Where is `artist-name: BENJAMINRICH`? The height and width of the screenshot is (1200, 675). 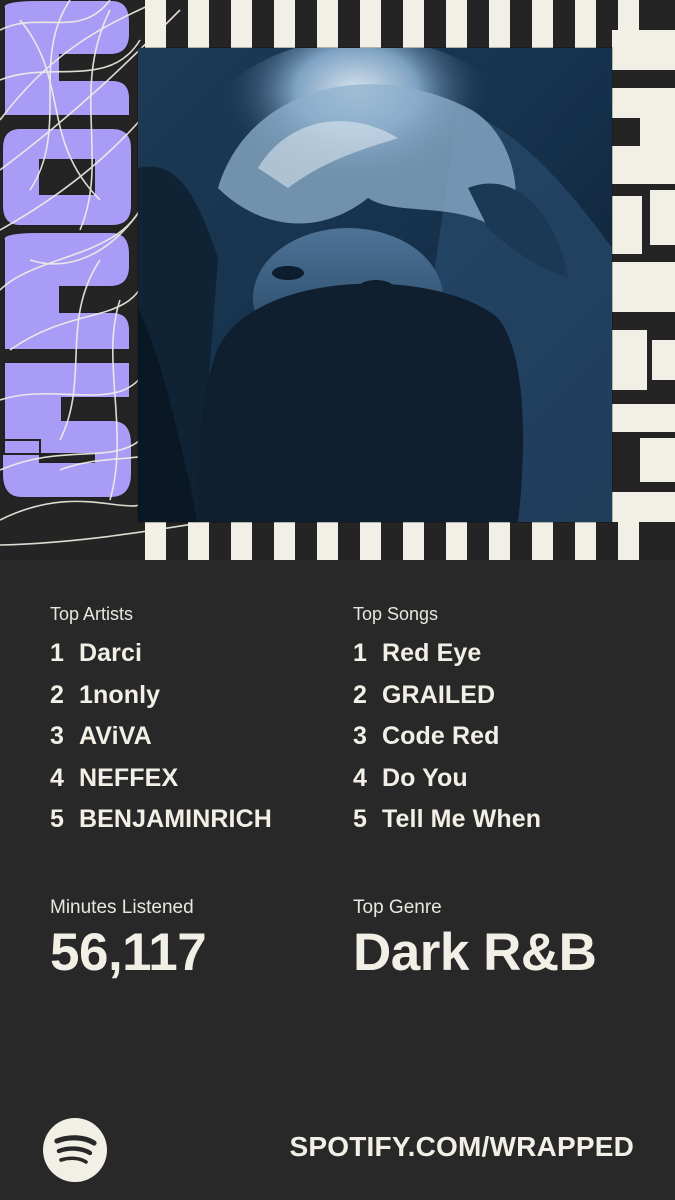 artist-name: BENJAMINRICH is located at coordinates (175, 819).